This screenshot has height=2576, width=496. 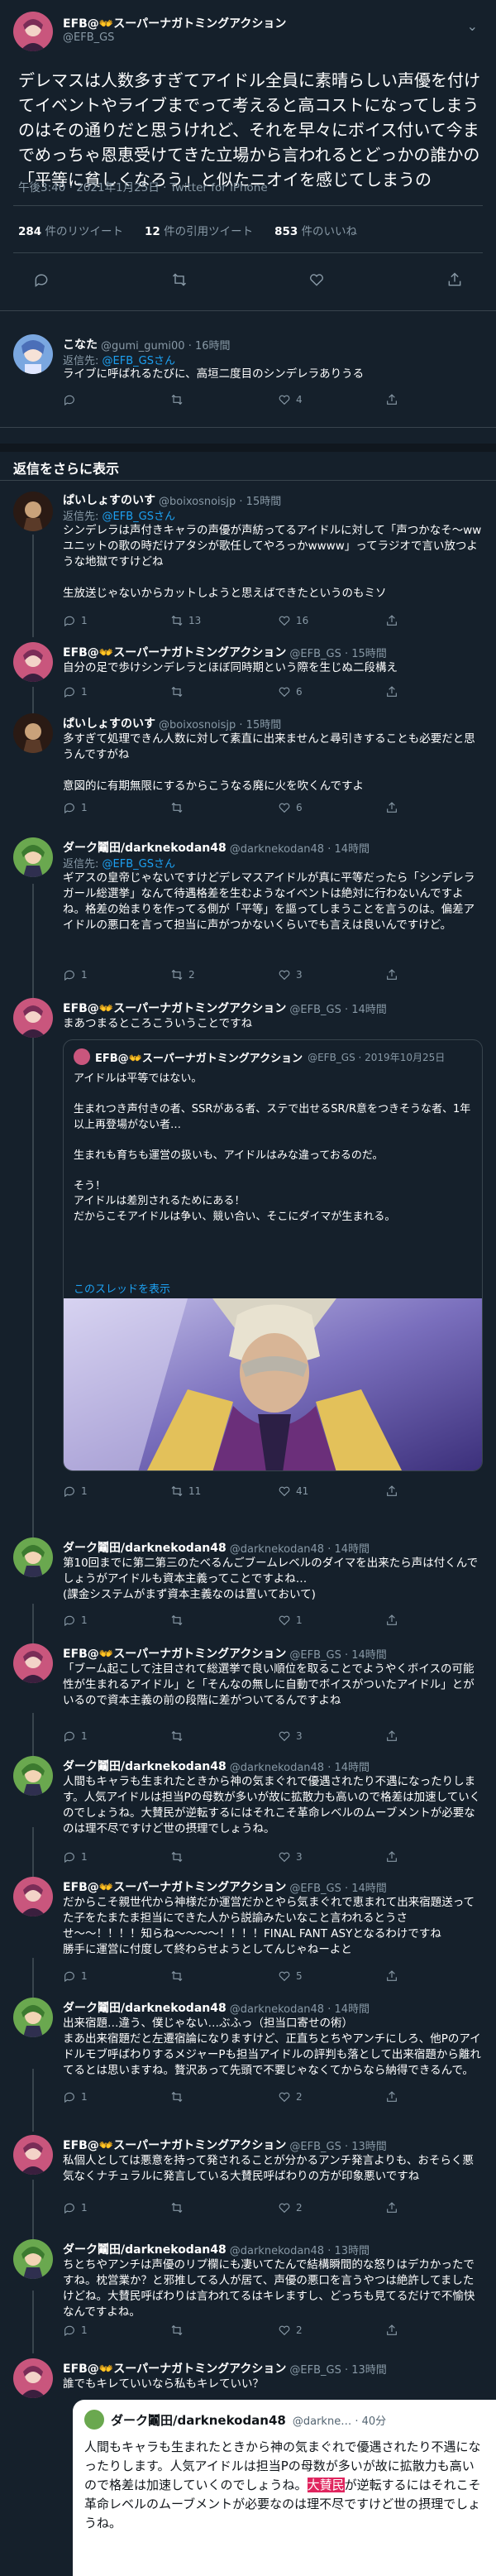 I want to click on main-author-handle: @EFB_GS, so click(x=88, y=38).